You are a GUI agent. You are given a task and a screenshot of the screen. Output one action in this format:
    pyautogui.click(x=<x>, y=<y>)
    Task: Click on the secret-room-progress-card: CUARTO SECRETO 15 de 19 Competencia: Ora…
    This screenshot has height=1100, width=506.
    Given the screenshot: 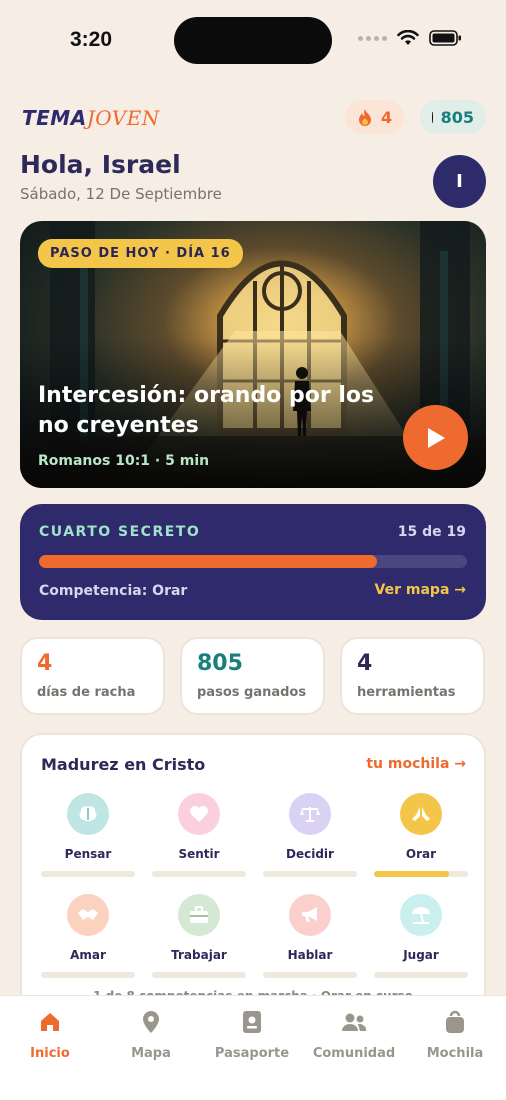 What is the action you would take?
    pyautogui.click(x=253, y=562)
    